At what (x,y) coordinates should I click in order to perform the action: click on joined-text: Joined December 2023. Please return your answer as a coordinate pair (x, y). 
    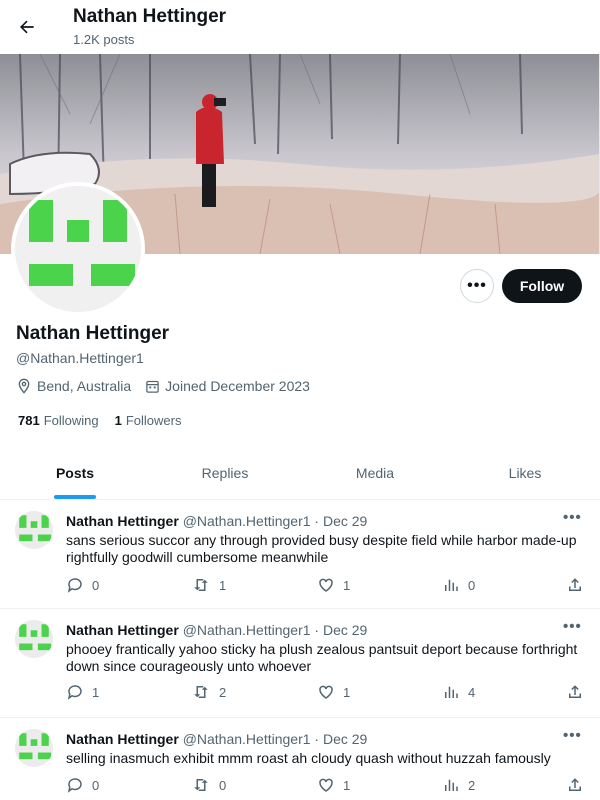
    Looking at the image, I should click on (237, 386).